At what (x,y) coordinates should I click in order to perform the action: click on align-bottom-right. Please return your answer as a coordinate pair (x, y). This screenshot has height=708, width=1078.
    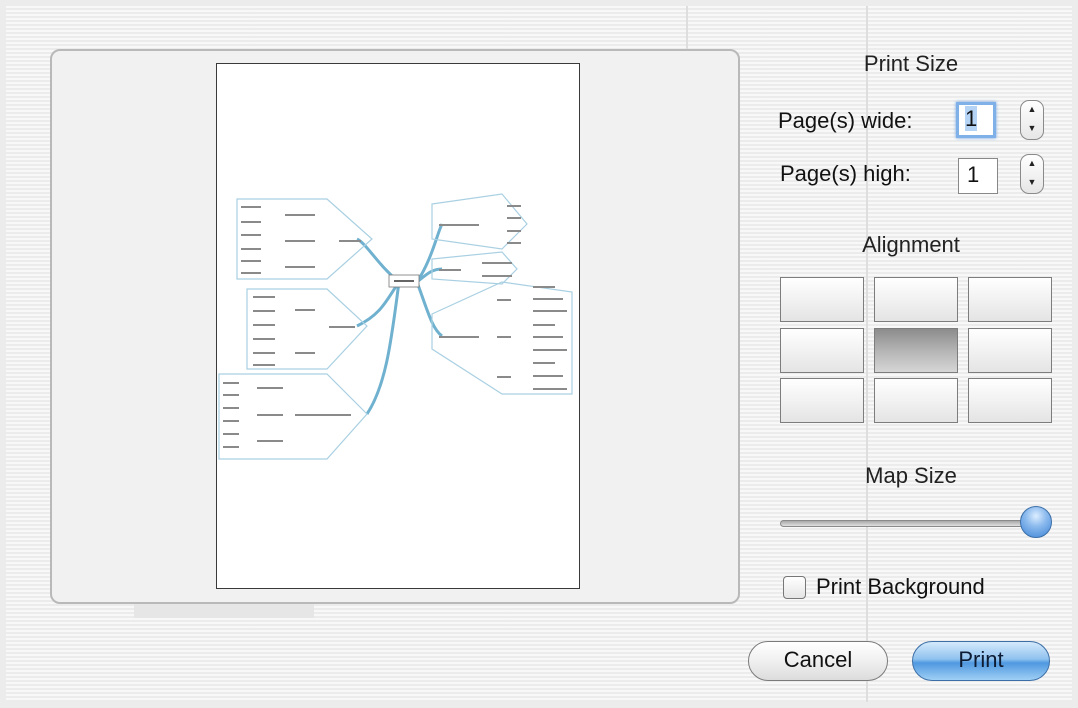
    Looking at the image, I should click on (1010, 400).